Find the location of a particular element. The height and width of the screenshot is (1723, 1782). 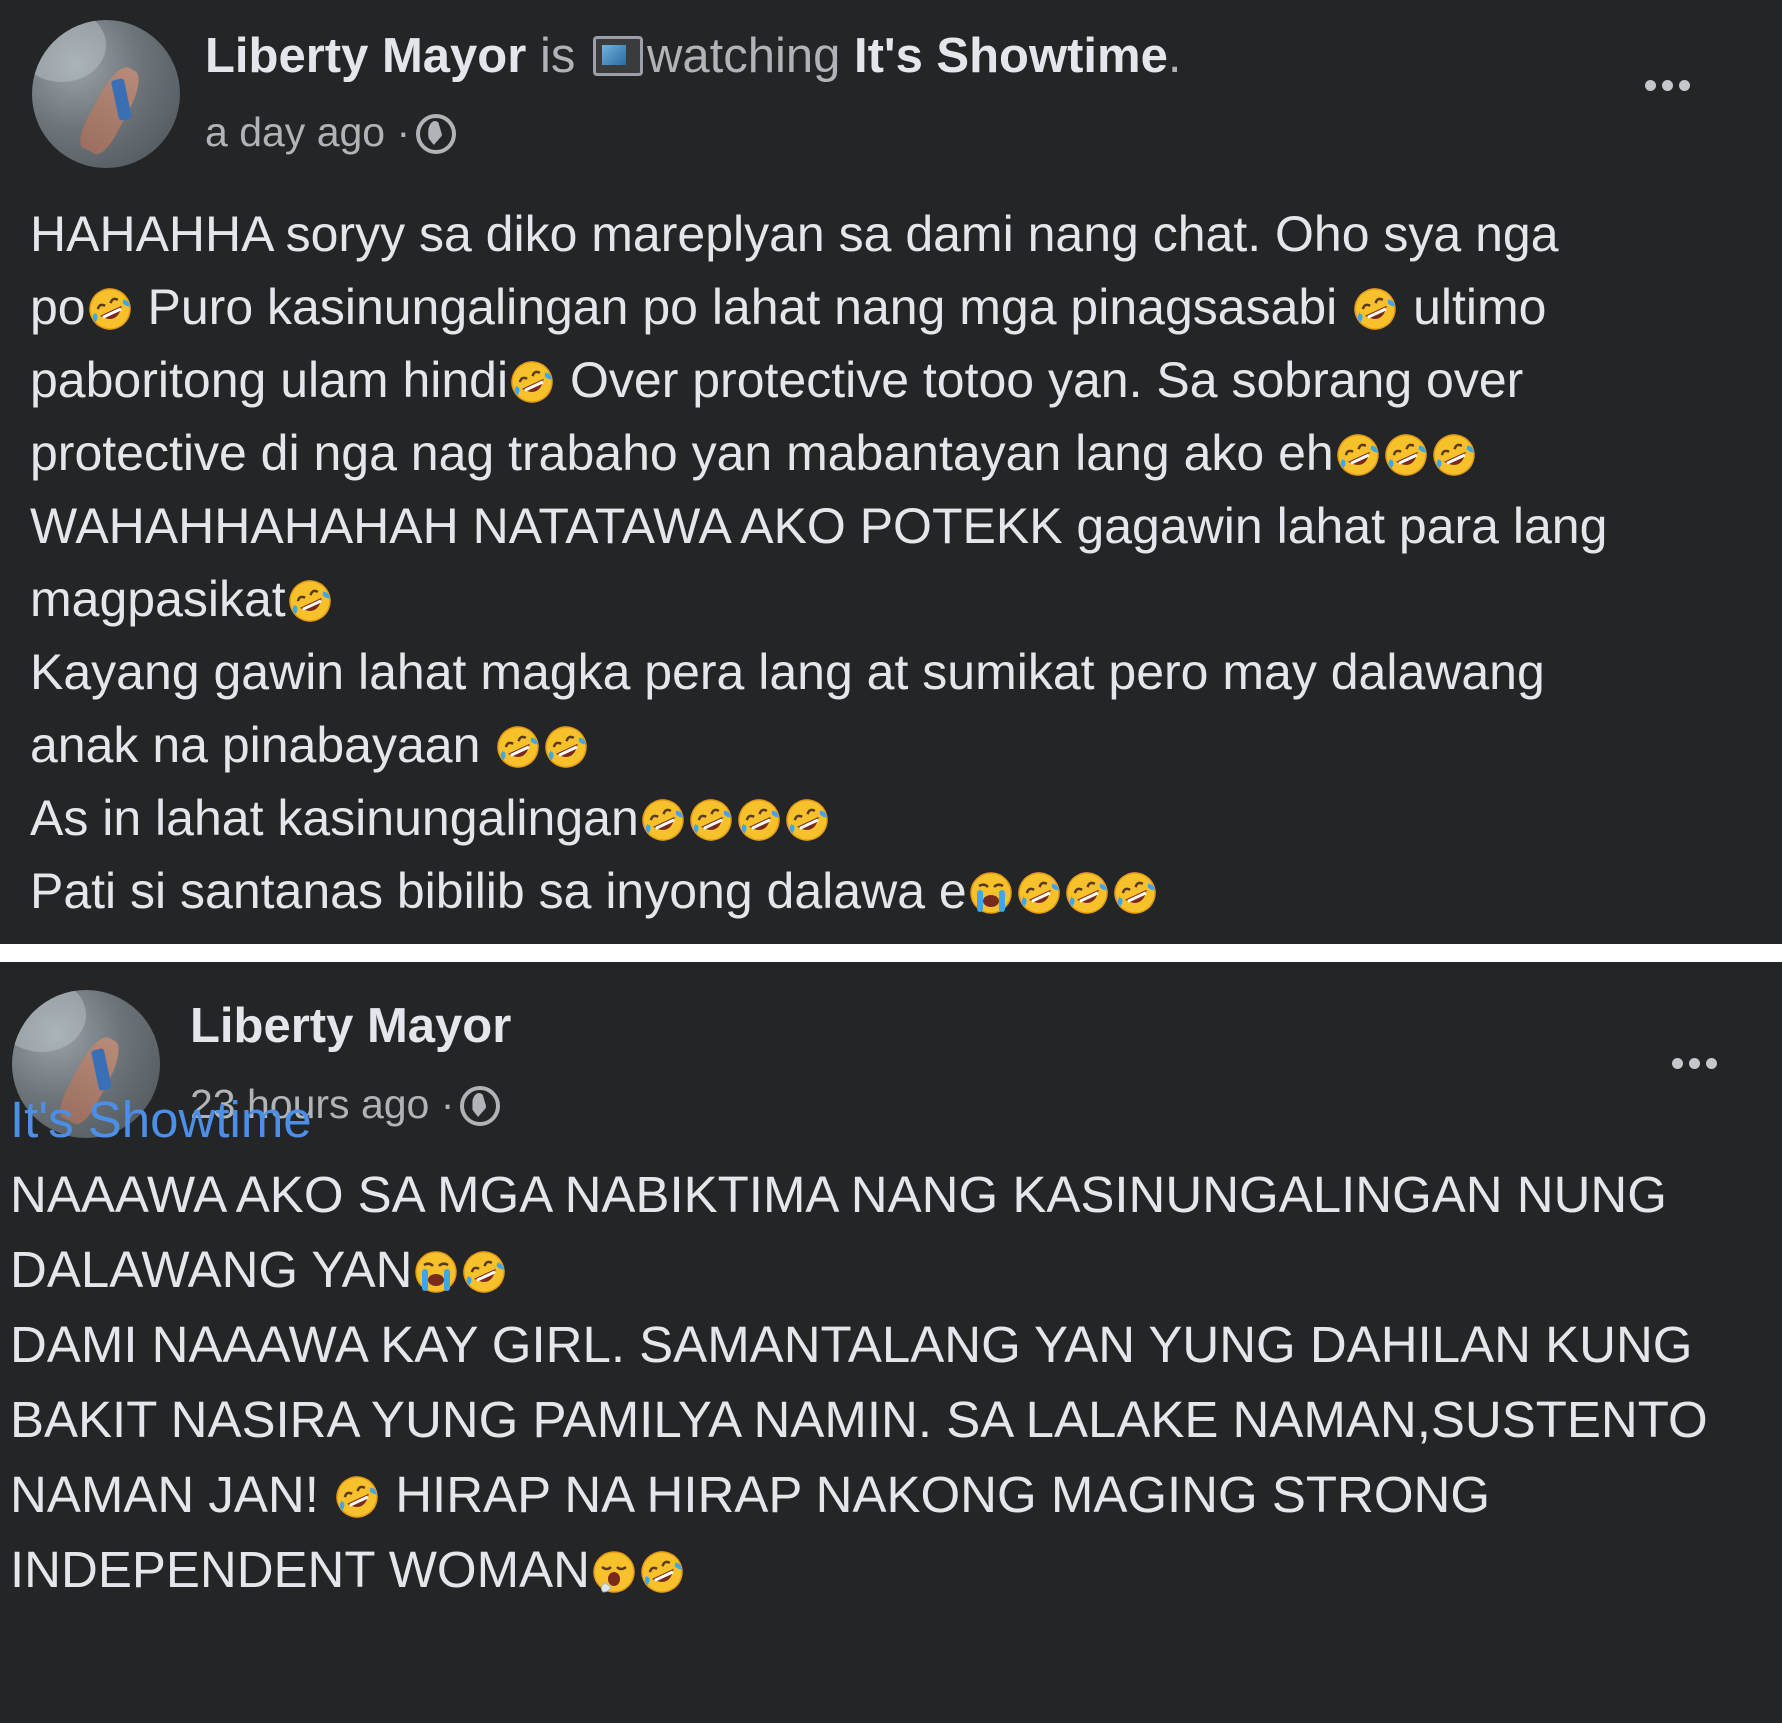

post-meta: a day ago · is located at coordinates (331, 132).